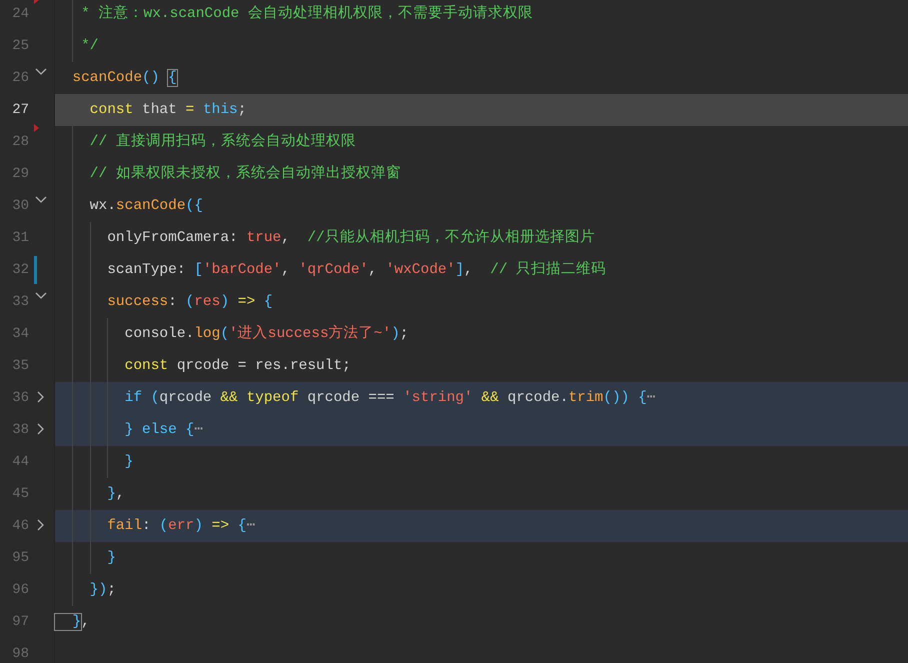  Describe the element at coordinates (20, 366) in the screenshot. I see `line-number: 35` at that location.